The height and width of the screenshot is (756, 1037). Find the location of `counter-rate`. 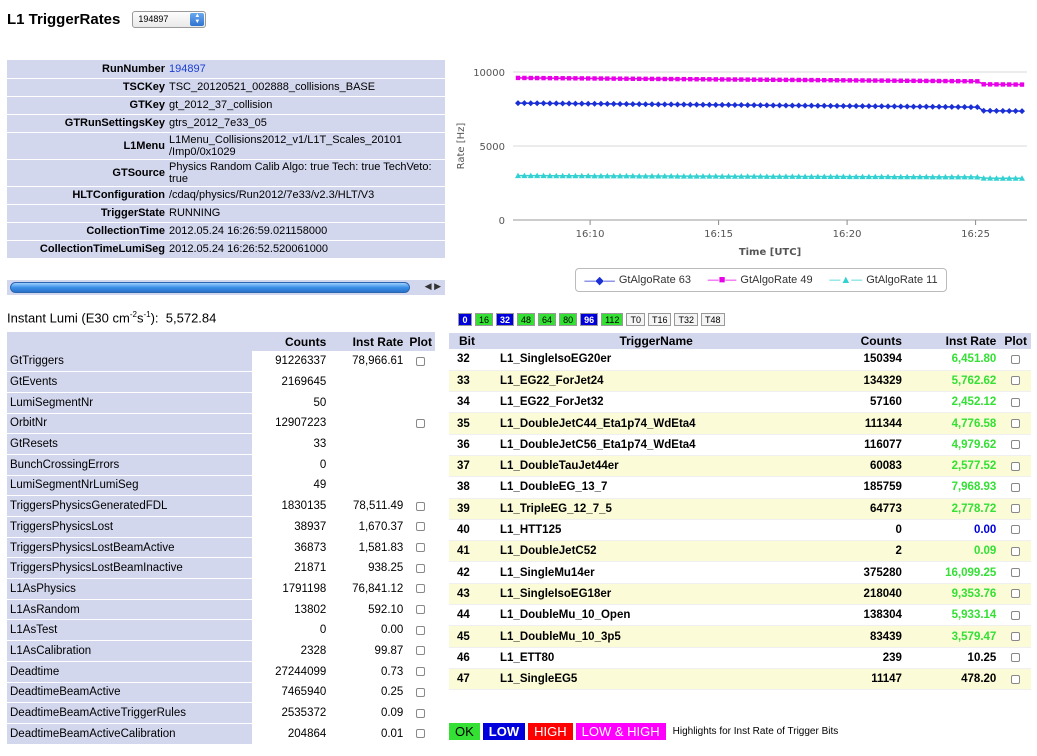

counter-rate is located at coordinates (368, 465).